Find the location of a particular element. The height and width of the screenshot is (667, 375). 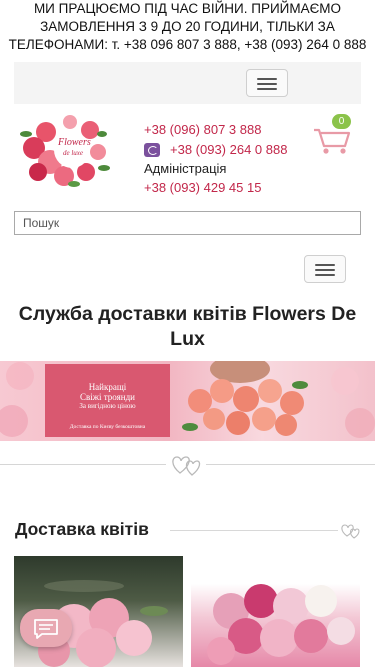

section-title: Доставка квітів is located at coordinates (82, 529).